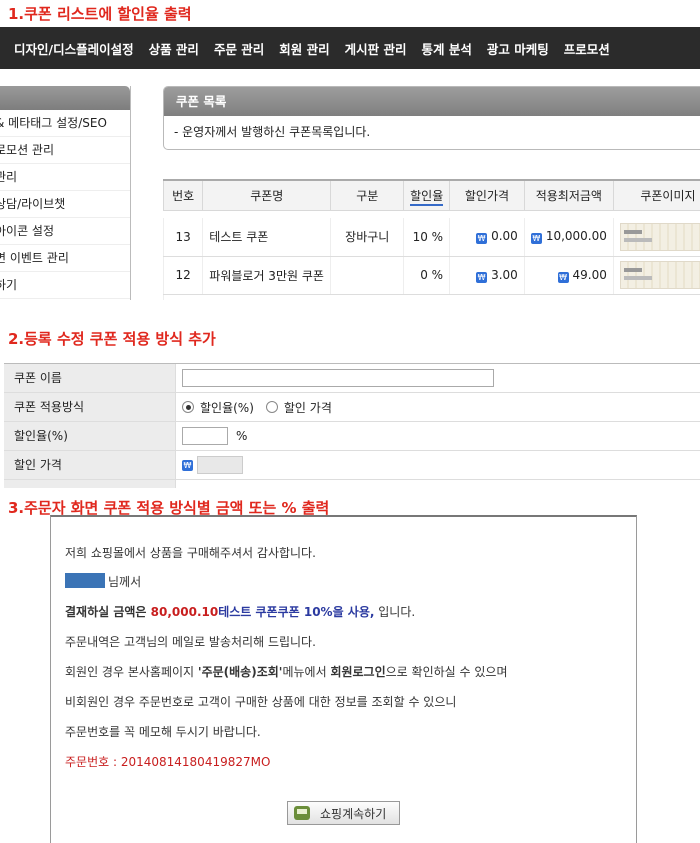  What do you see at coordinates (271, 407) in the screenshot?
I see `method-price-radio` at bounding box center [271, 407].